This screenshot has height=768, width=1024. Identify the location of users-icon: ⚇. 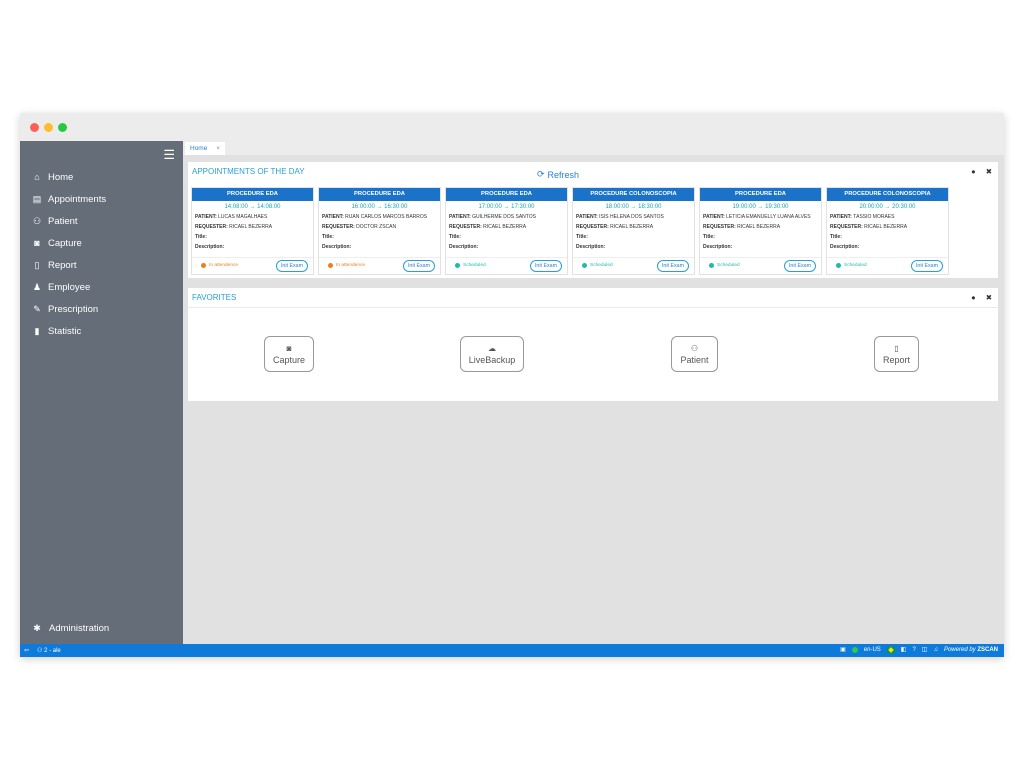
(37, 220).